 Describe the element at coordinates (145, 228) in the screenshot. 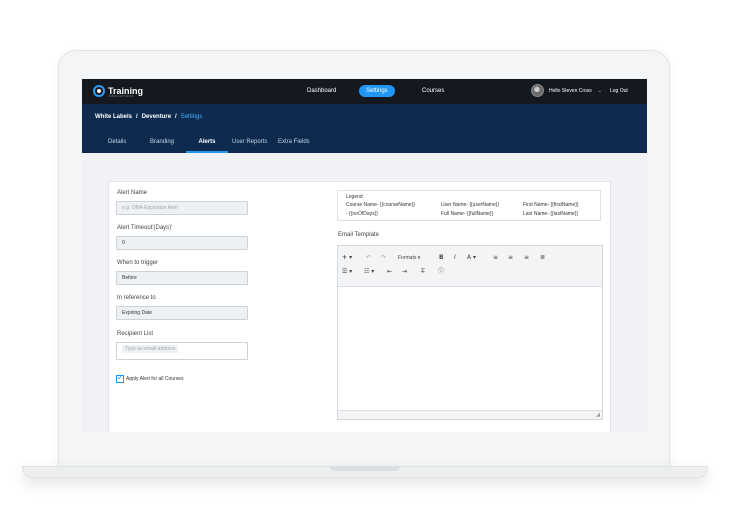

I see `alert-timeout-label: Alert Timeout'(Days)'` at that location.